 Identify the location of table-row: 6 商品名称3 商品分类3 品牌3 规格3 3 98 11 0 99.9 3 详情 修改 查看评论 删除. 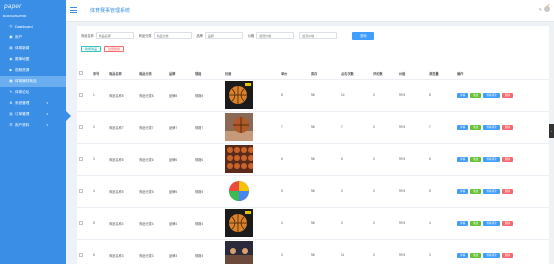
(313, 251).